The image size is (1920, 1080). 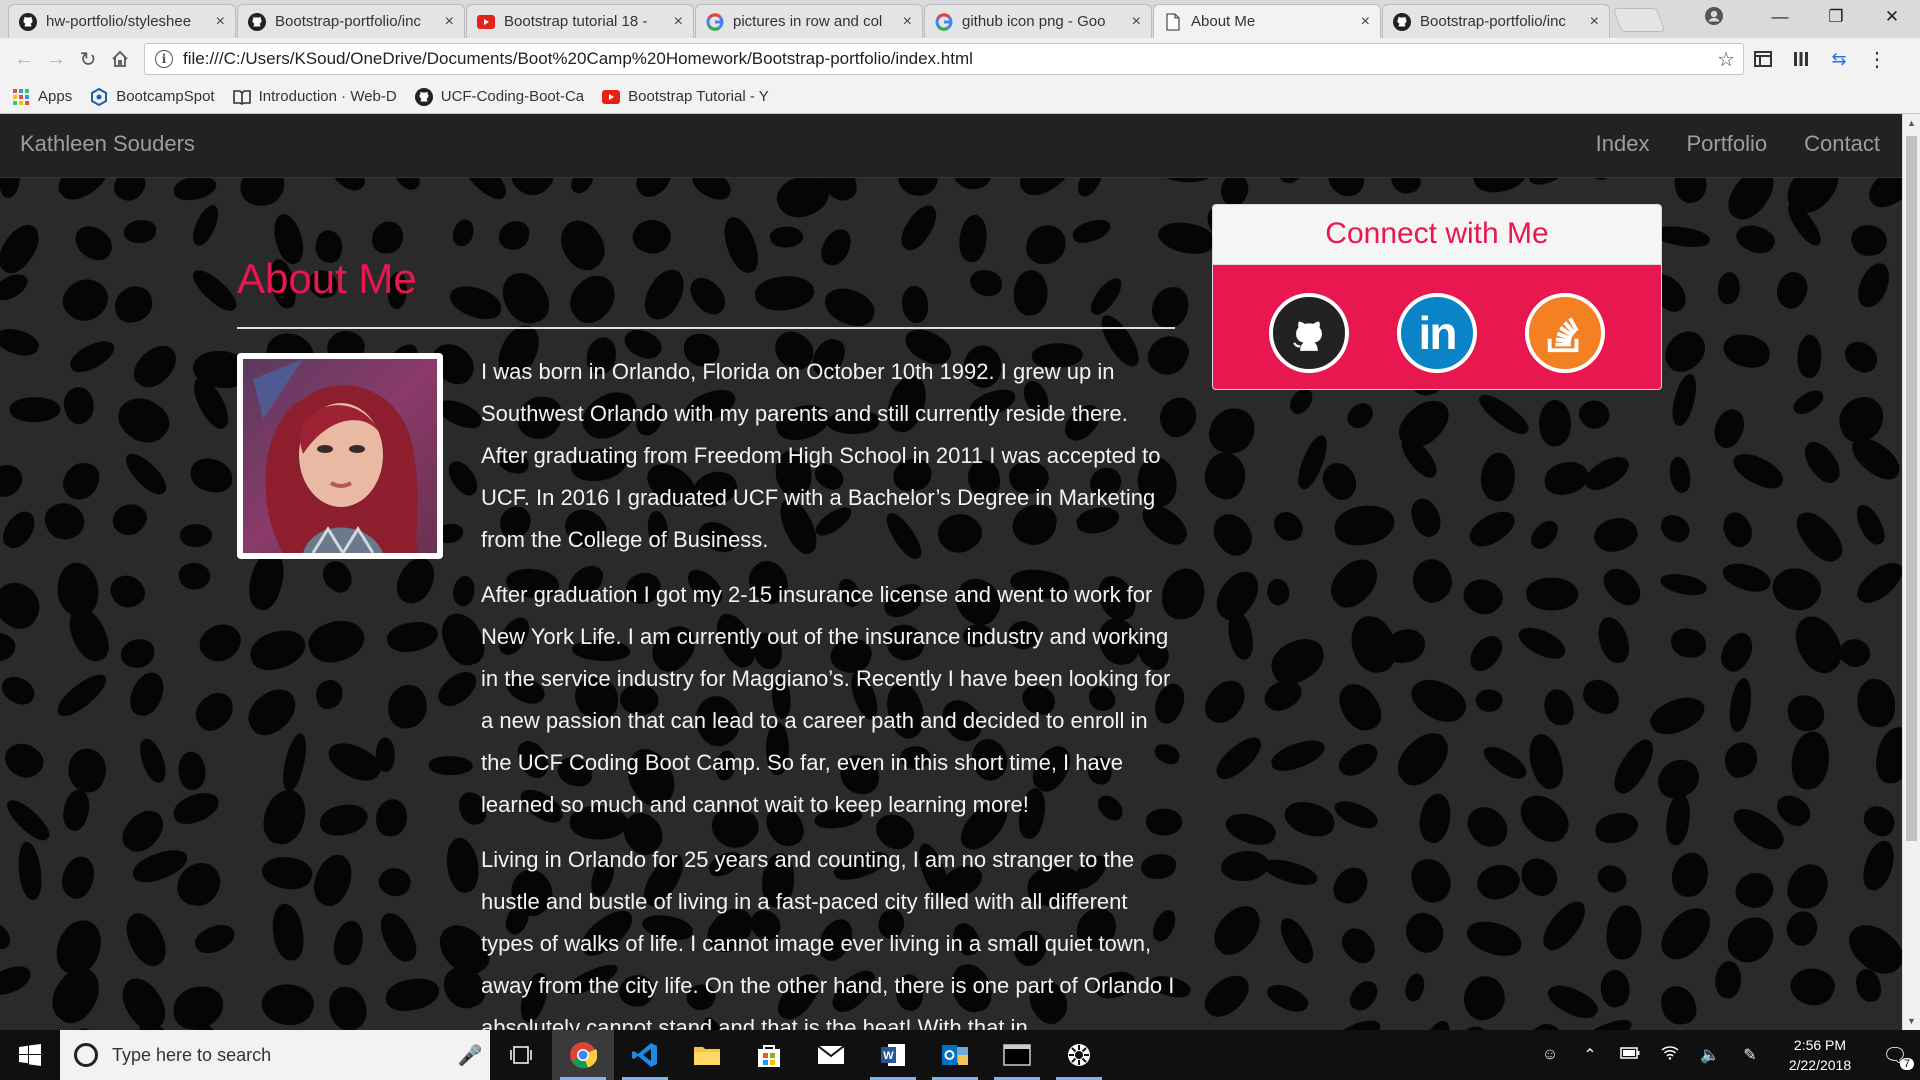 What do you see at coordinates (1877, 59) in the screenshot?
I see `menu-kebab-icon: ⋮` at bounding box center [1877, 59].